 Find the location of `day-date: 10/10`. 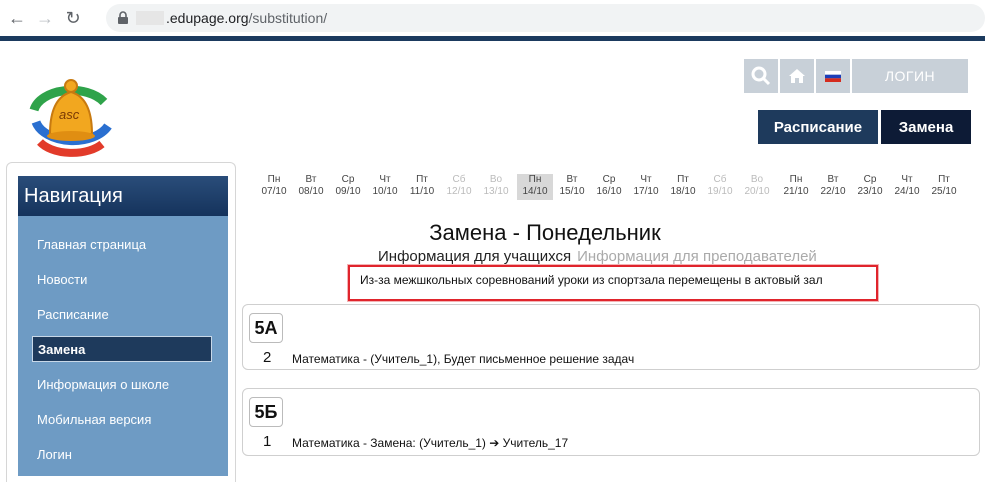

day-date: 10/10 is located at coordinates (385, 191).